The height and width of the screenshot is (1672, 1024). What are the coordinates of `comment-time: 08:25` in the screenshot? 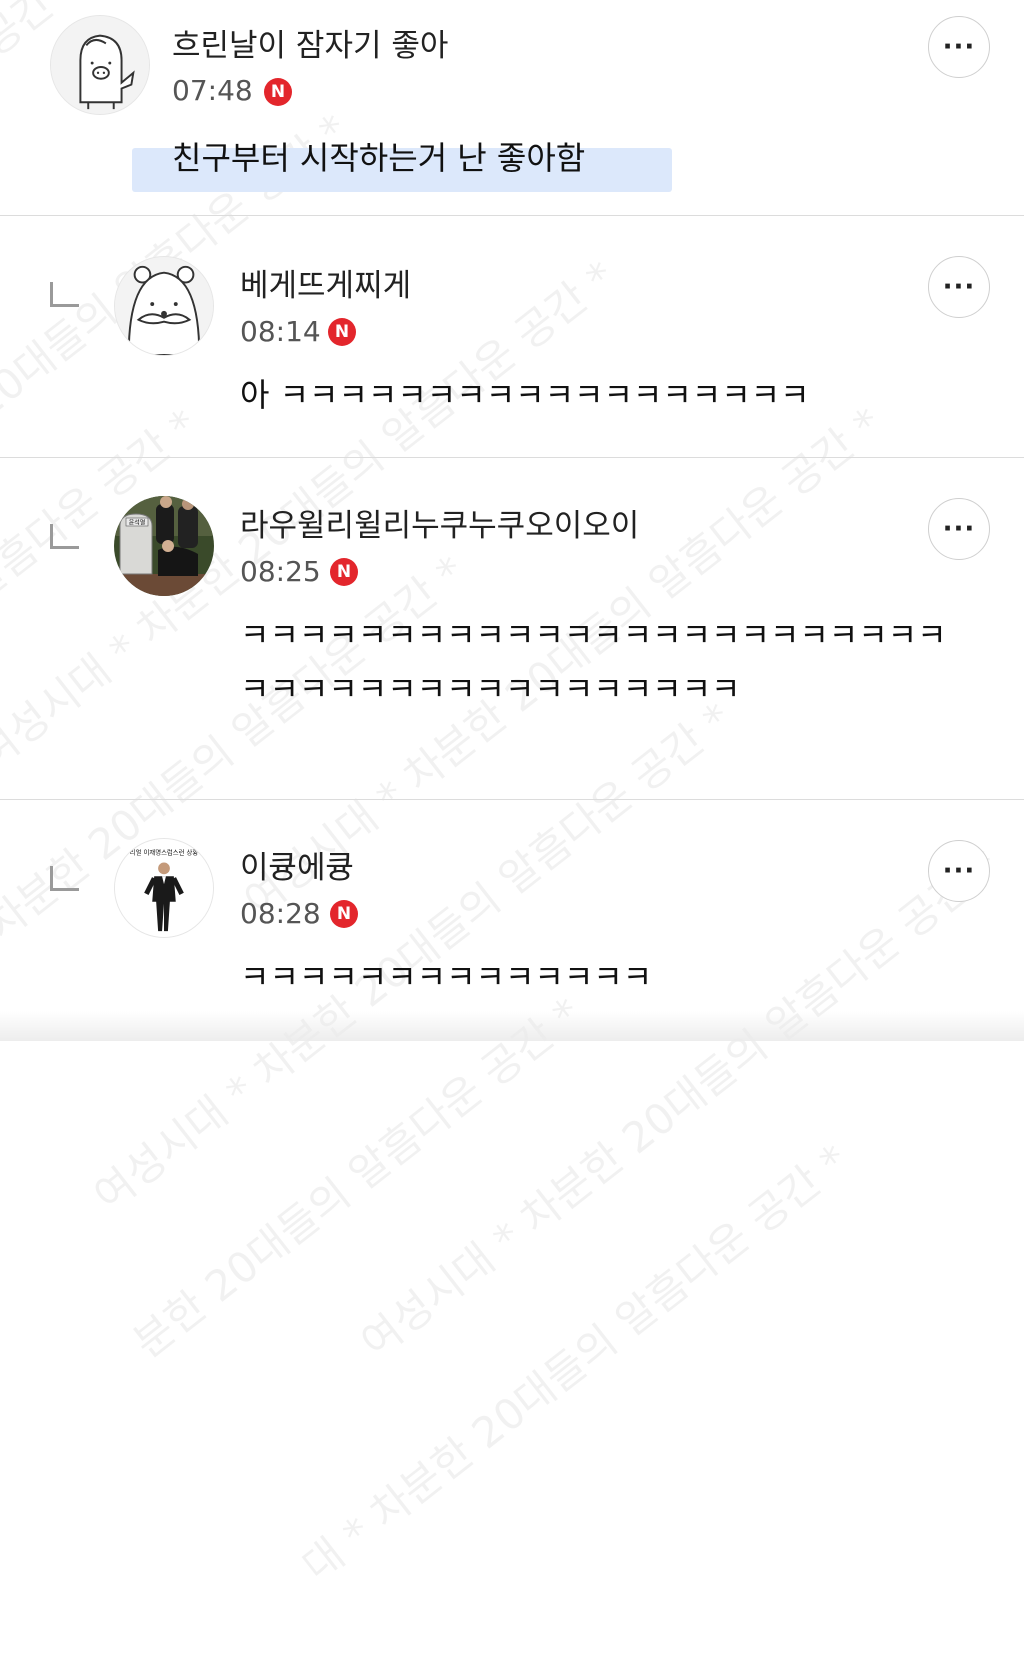 It's located at (280, 571).